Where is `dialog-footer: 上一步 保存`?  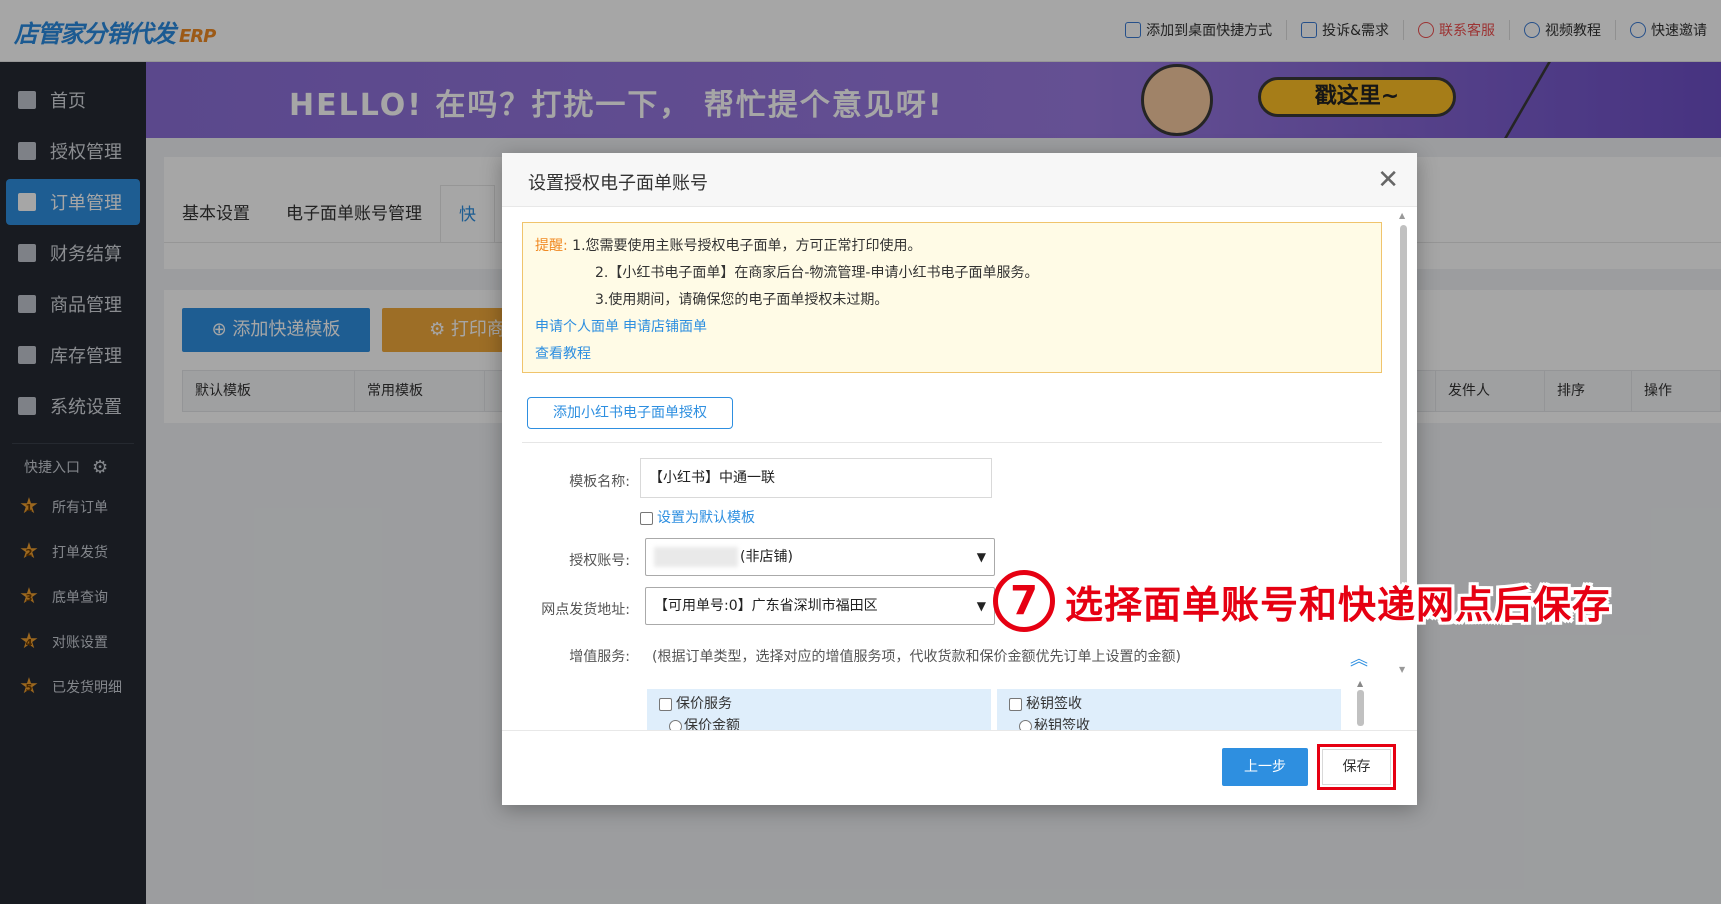 dialog-footer: 上一步 保存 is located at coordinates (959, 767).